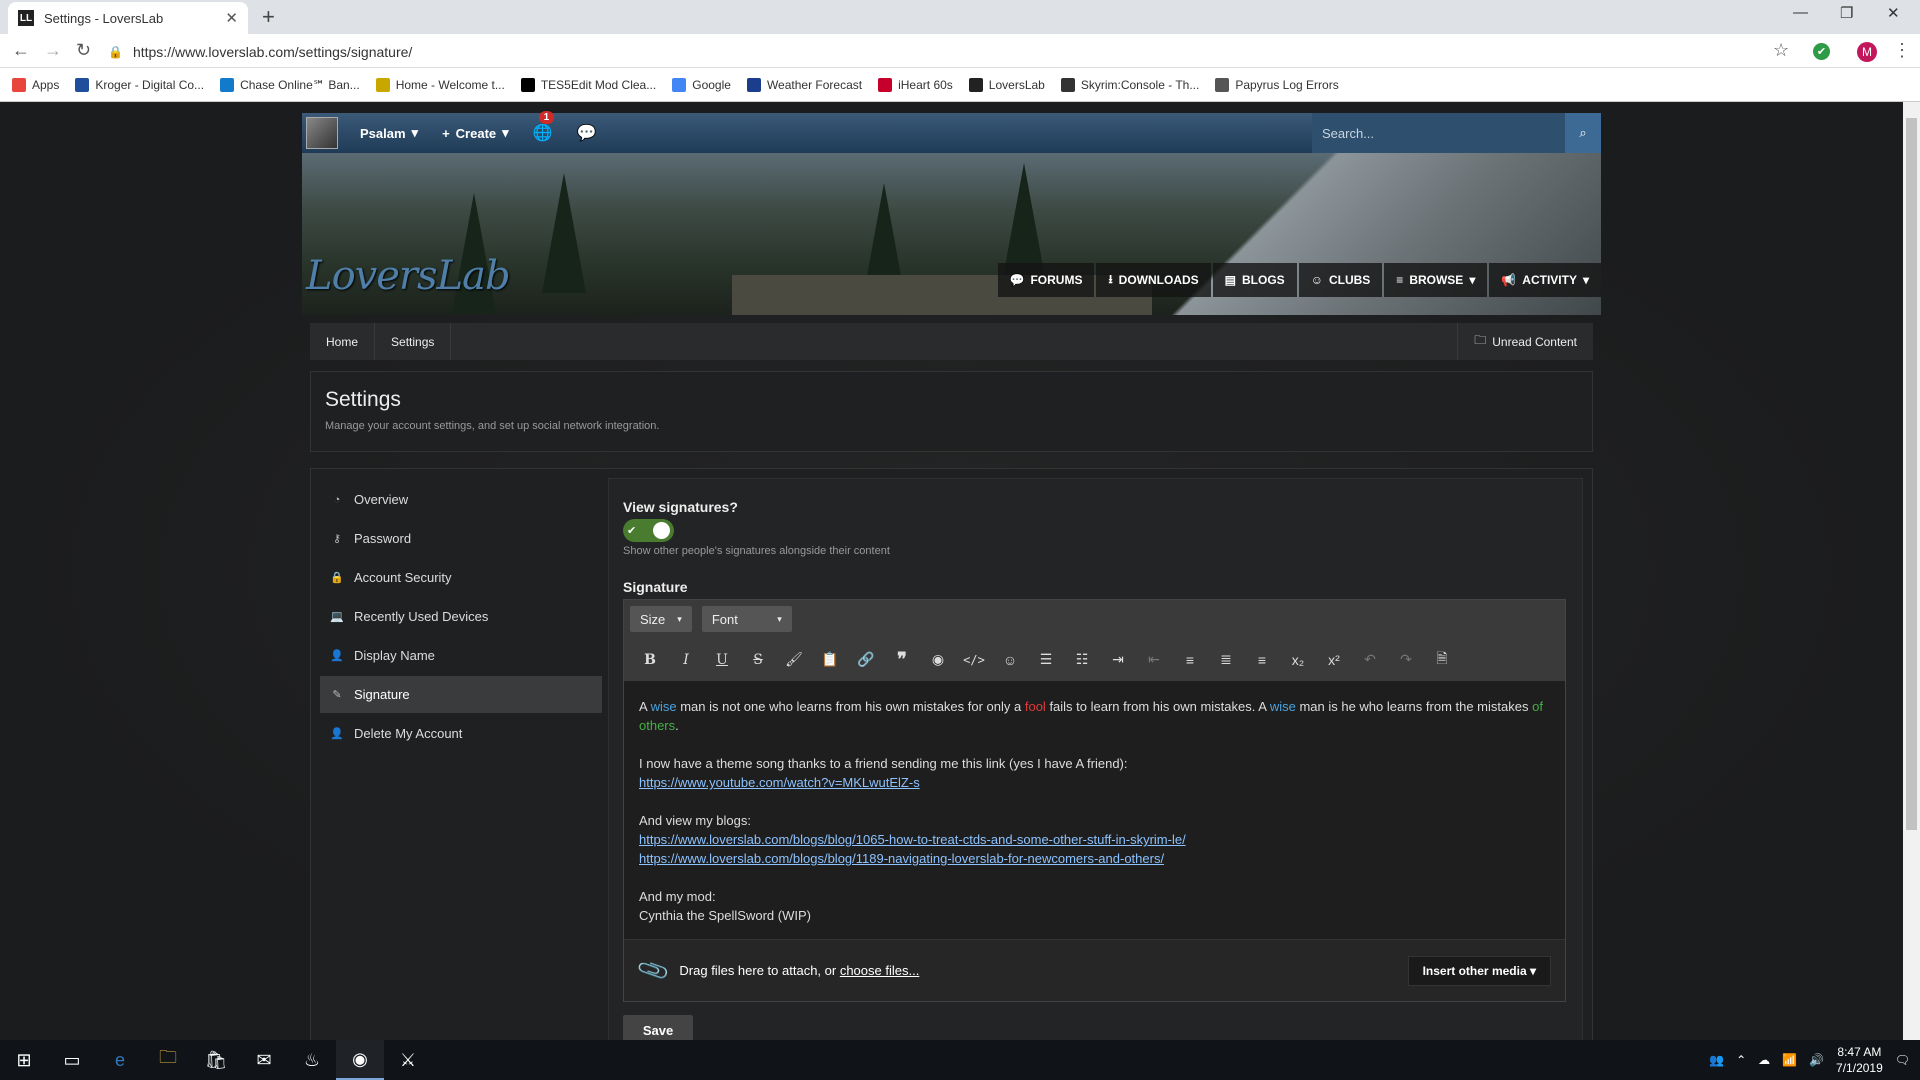  What do you see at coordinates (1254, 280) in the screenshot?
I see `nav-blogs: ▤ BLOGS` at bounding box center [1254, 280].